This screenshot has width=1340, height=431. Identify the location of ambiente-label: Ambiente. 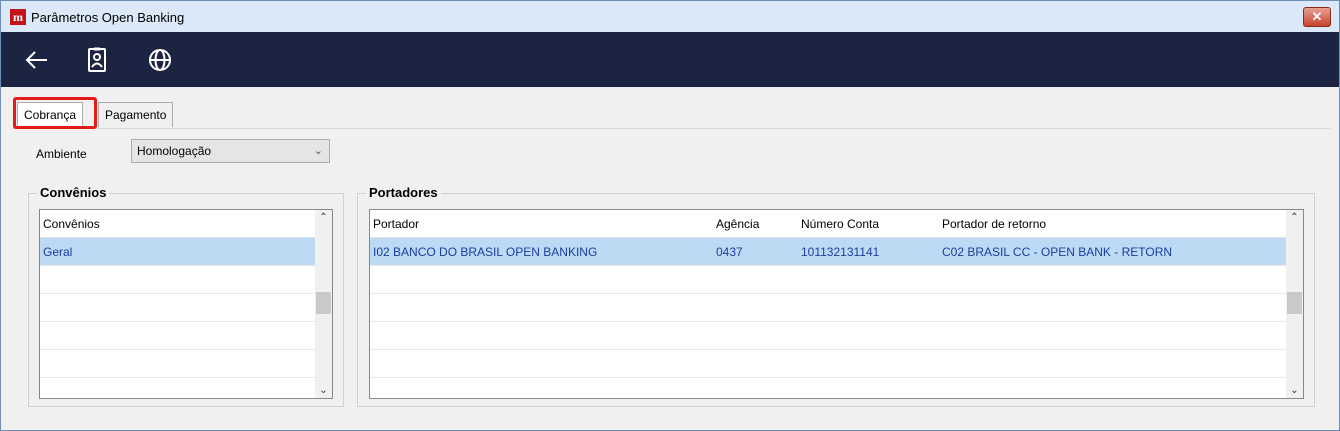
(61, 154).